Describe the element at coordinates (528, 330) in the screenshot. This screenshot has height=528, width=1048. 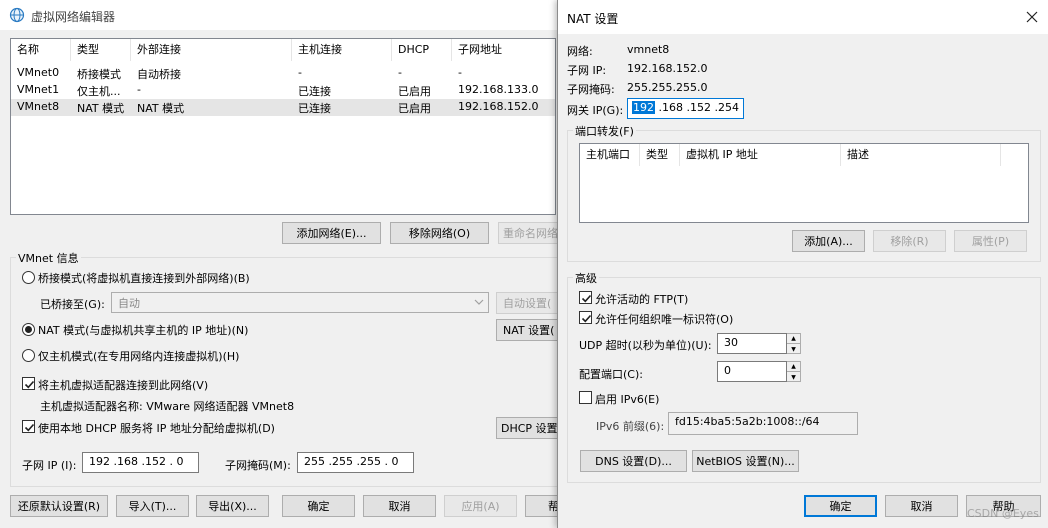
I see `nat-settings-button: NAT 设置(` at that location.